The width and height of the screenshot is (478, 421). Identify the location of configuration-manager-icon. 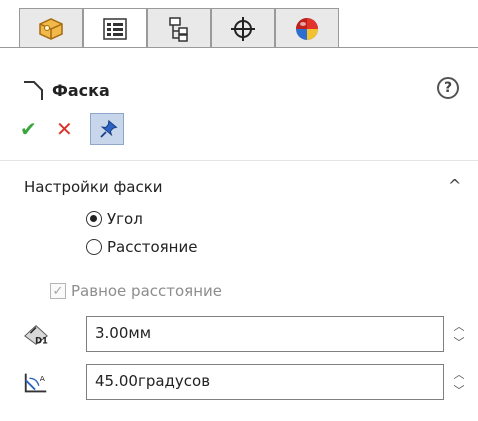
(178, 29).